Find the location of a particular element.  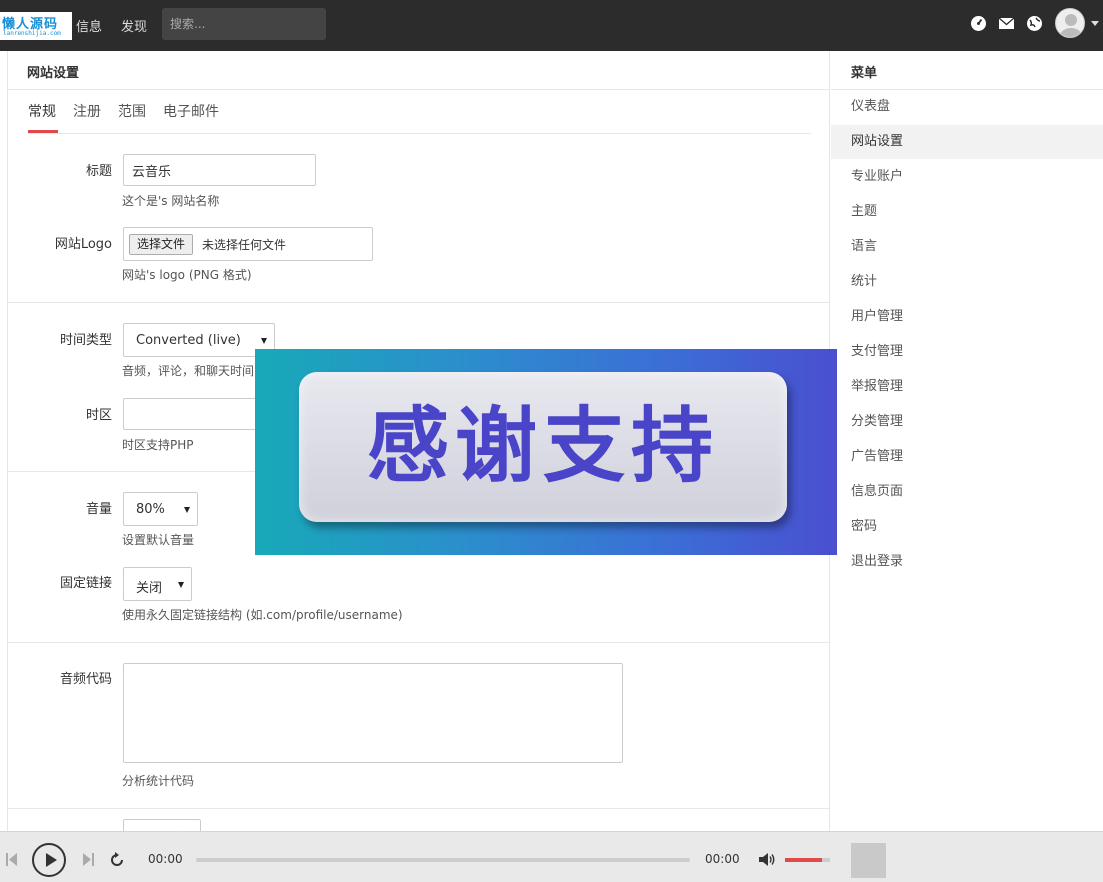

banner-text: 感谢支持 is located at coordinates (542, 446).